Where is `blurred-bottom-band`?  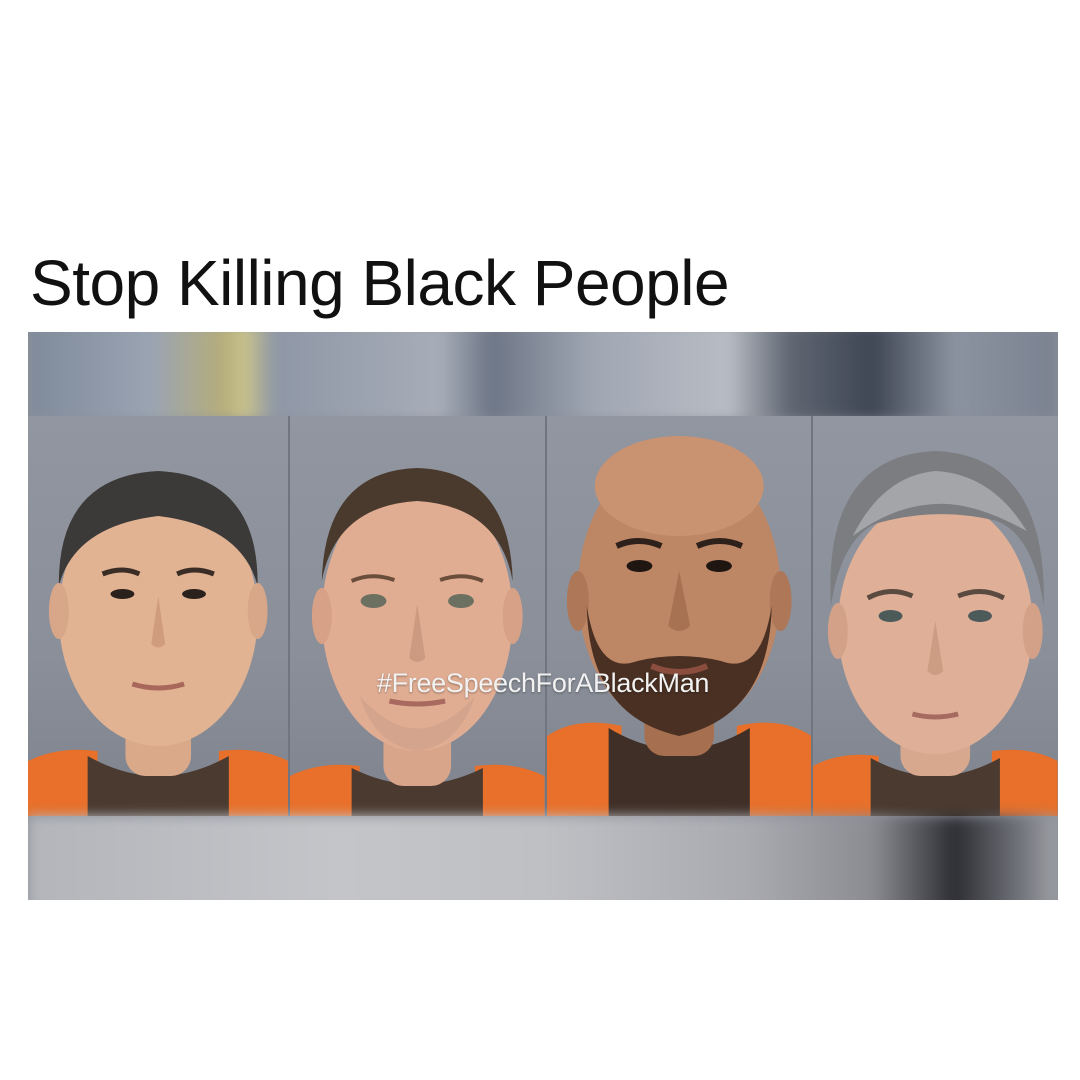 blurred-bottom-band is located at coordinates (543, 858).